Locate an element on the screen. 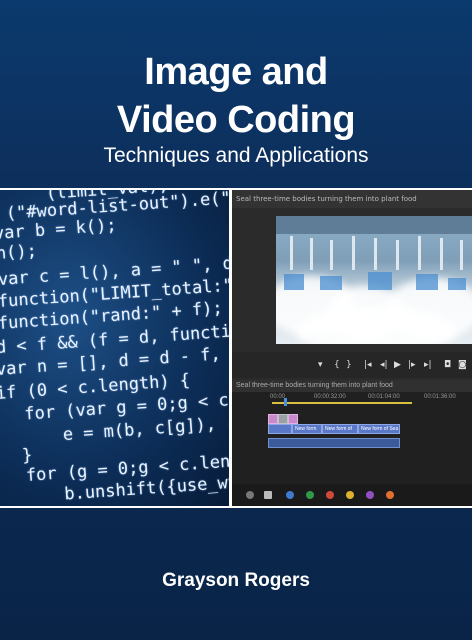  marker-icon: ▾ is located at coordinates (320, 365).